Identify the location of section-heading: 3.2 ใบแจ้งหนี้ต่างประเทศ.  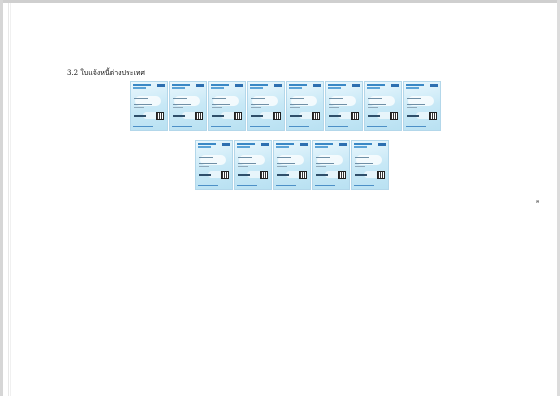
(106, 73).